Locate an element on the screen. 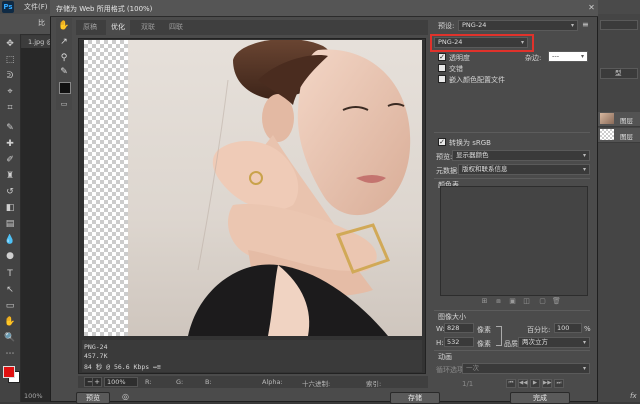 The height and width of the screenshot is (404, 640). next-frame-icon: ▶▶ is located at coordinates (547, 383).